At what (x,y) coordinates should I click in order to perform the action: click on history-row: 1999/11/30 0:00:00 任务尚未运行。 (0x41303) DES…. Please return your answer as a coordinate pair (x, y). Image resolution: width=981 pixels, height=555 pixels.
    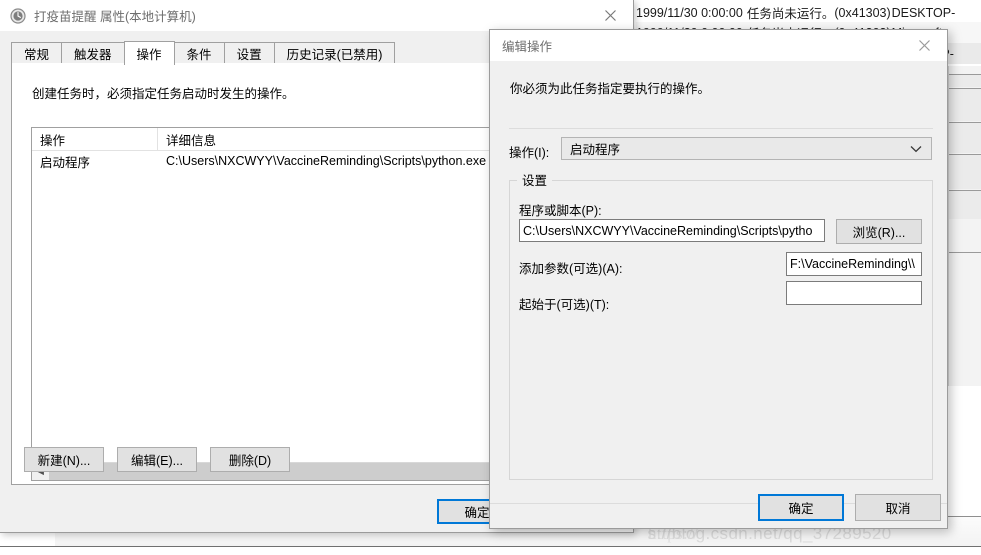
    Looking at the image, I should click on (808, 12).